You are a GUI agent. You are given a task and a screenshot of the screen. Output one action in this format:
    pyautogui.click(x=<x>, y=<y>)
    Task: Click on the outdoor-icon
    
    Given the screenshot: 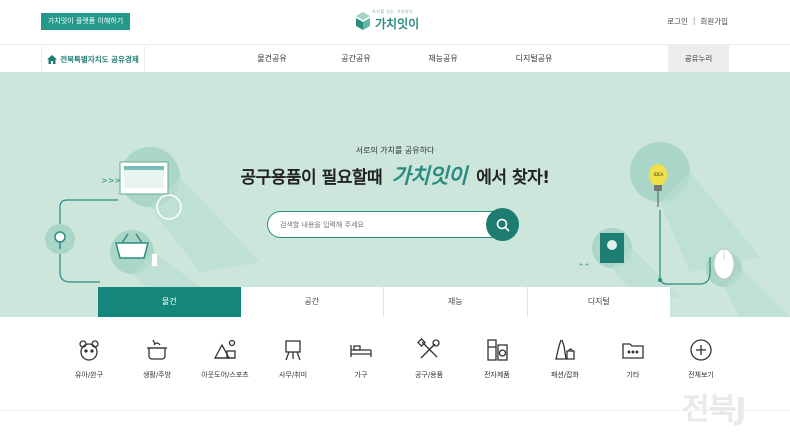 What is the action you would take?
    pyautogui.click(x=224, y=349)
    